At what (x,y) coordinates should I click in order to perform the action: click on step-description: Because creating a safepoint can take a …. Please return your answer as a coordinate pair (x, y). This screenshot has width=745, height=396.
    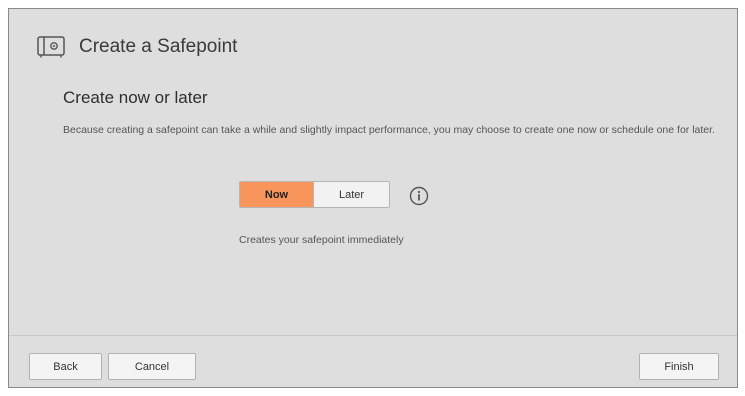
    Looking at the image, I should click on (389, 130).